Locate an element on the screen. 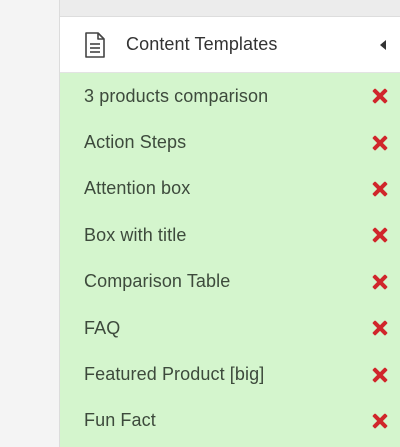 This screenshot has height=447, width=400. template-item: Box with title is located at coordinates (230, 235).